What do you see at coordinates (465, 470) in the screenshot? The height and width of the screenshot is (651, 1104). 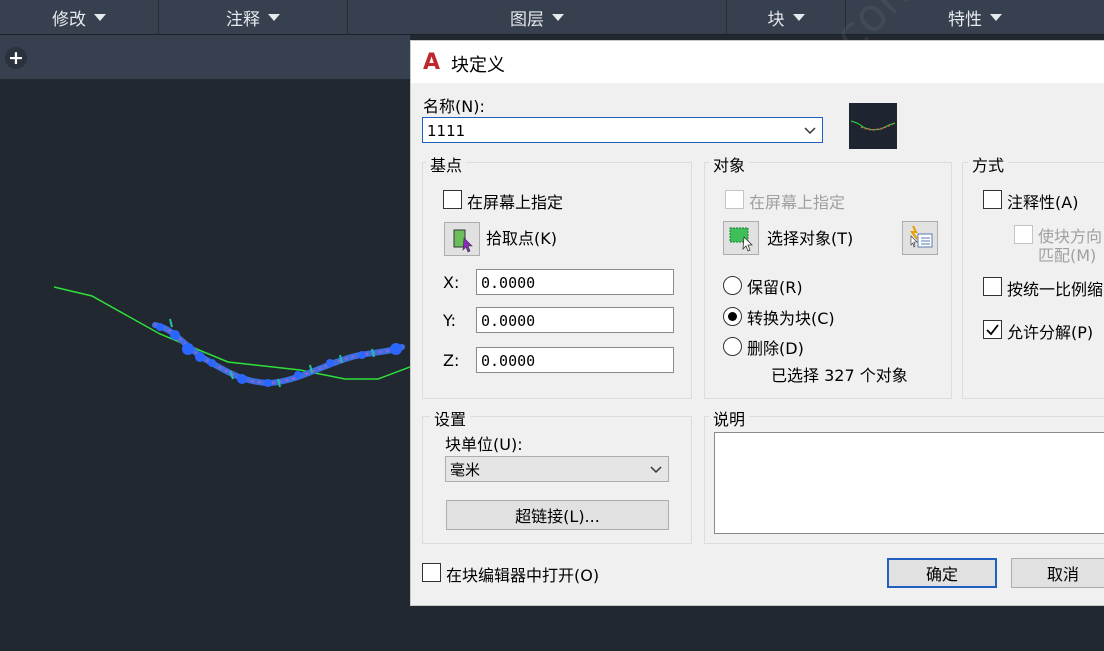 I see `block-unit-value: 毫米` at bounding box center [465, 470].